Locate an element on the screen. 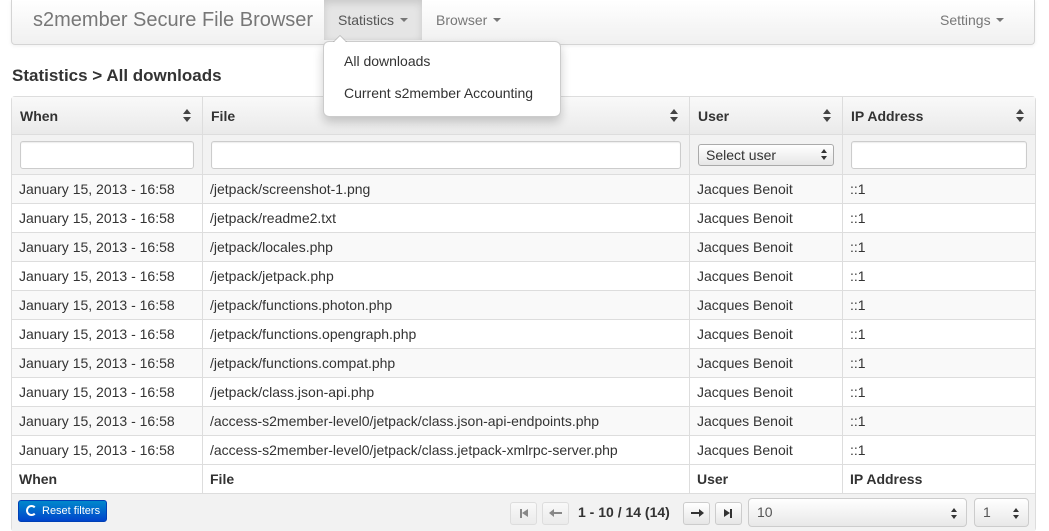 The width and height of the screenshot is (1049, 531). filter-user-select: Select user is located at coordinates (766, 154).